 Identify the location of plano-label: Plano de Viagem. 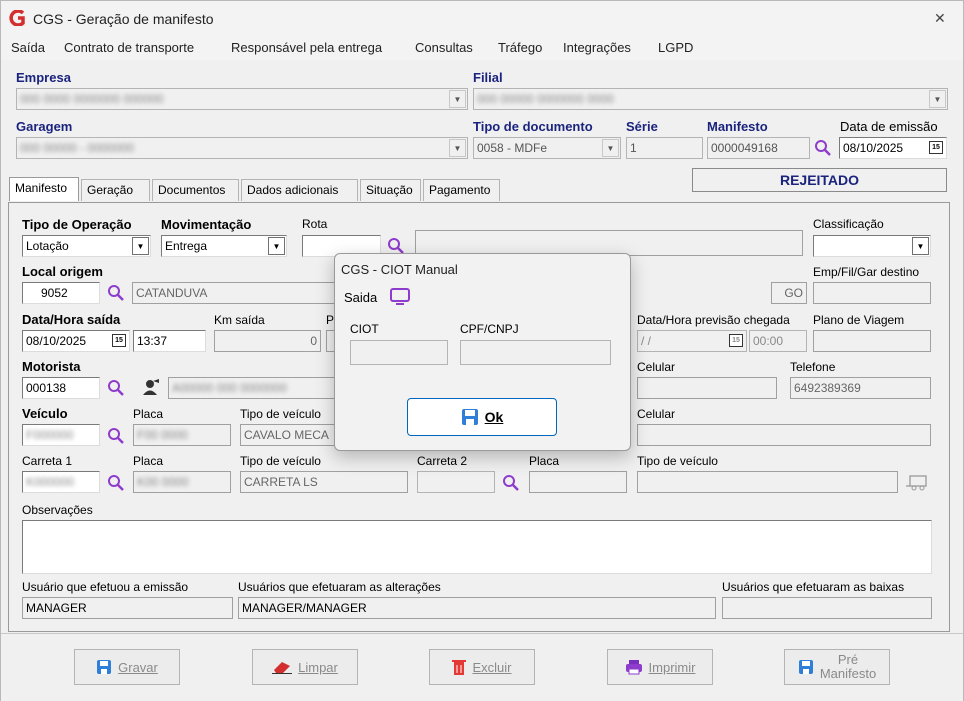
(859, 320).